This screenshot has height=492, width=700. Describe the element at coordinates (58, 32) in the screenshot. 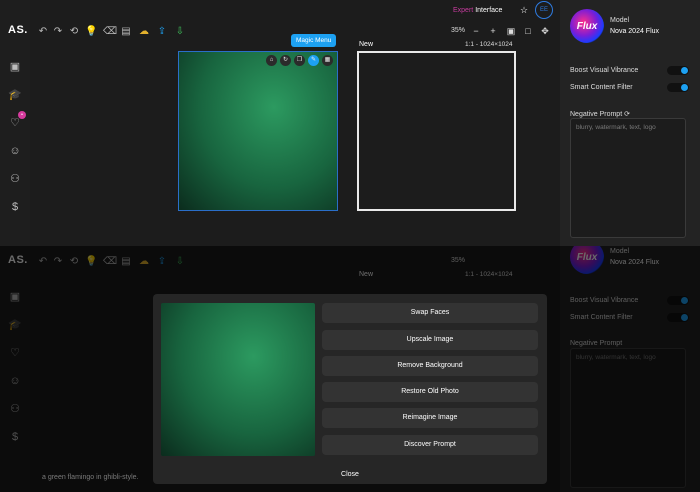

I see `redo-icon: ↷` at that location.